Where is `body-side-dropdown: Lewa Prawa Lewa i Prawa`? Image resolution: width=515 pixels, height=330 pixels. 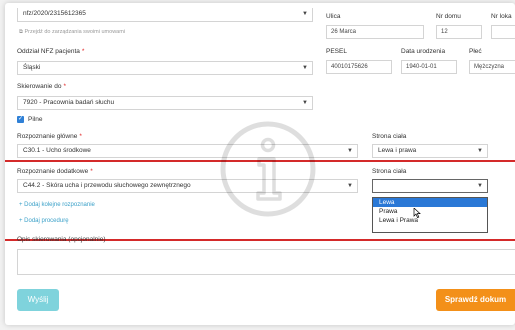
body-side-dropdown: Lewa Prawa Lewa i Prawa is located at coordinates (430, 215).